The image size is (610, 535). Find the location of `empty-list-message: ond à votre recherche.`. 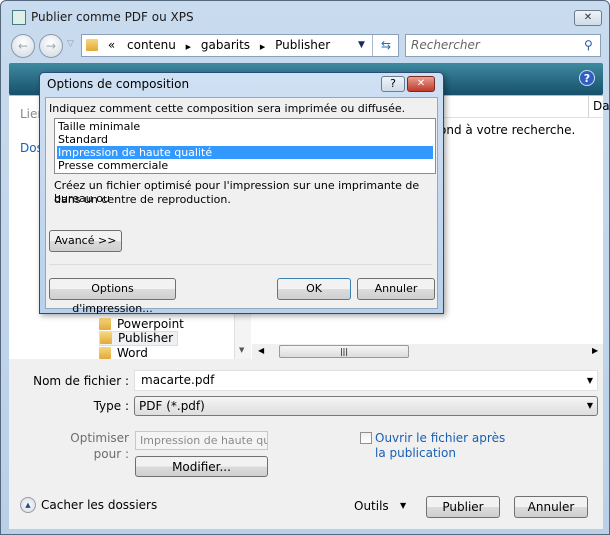

empty-list-message: ond à votre recherche. is located at coordinates (507, 130).